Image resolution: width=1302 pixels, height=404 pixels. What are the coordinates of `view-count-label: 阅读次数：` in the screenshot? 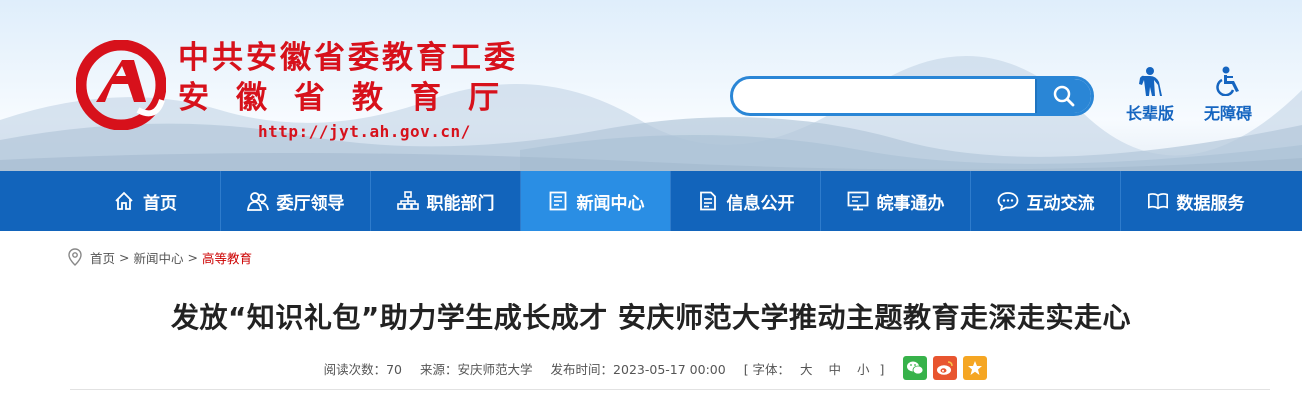 It's located at (355, 369).